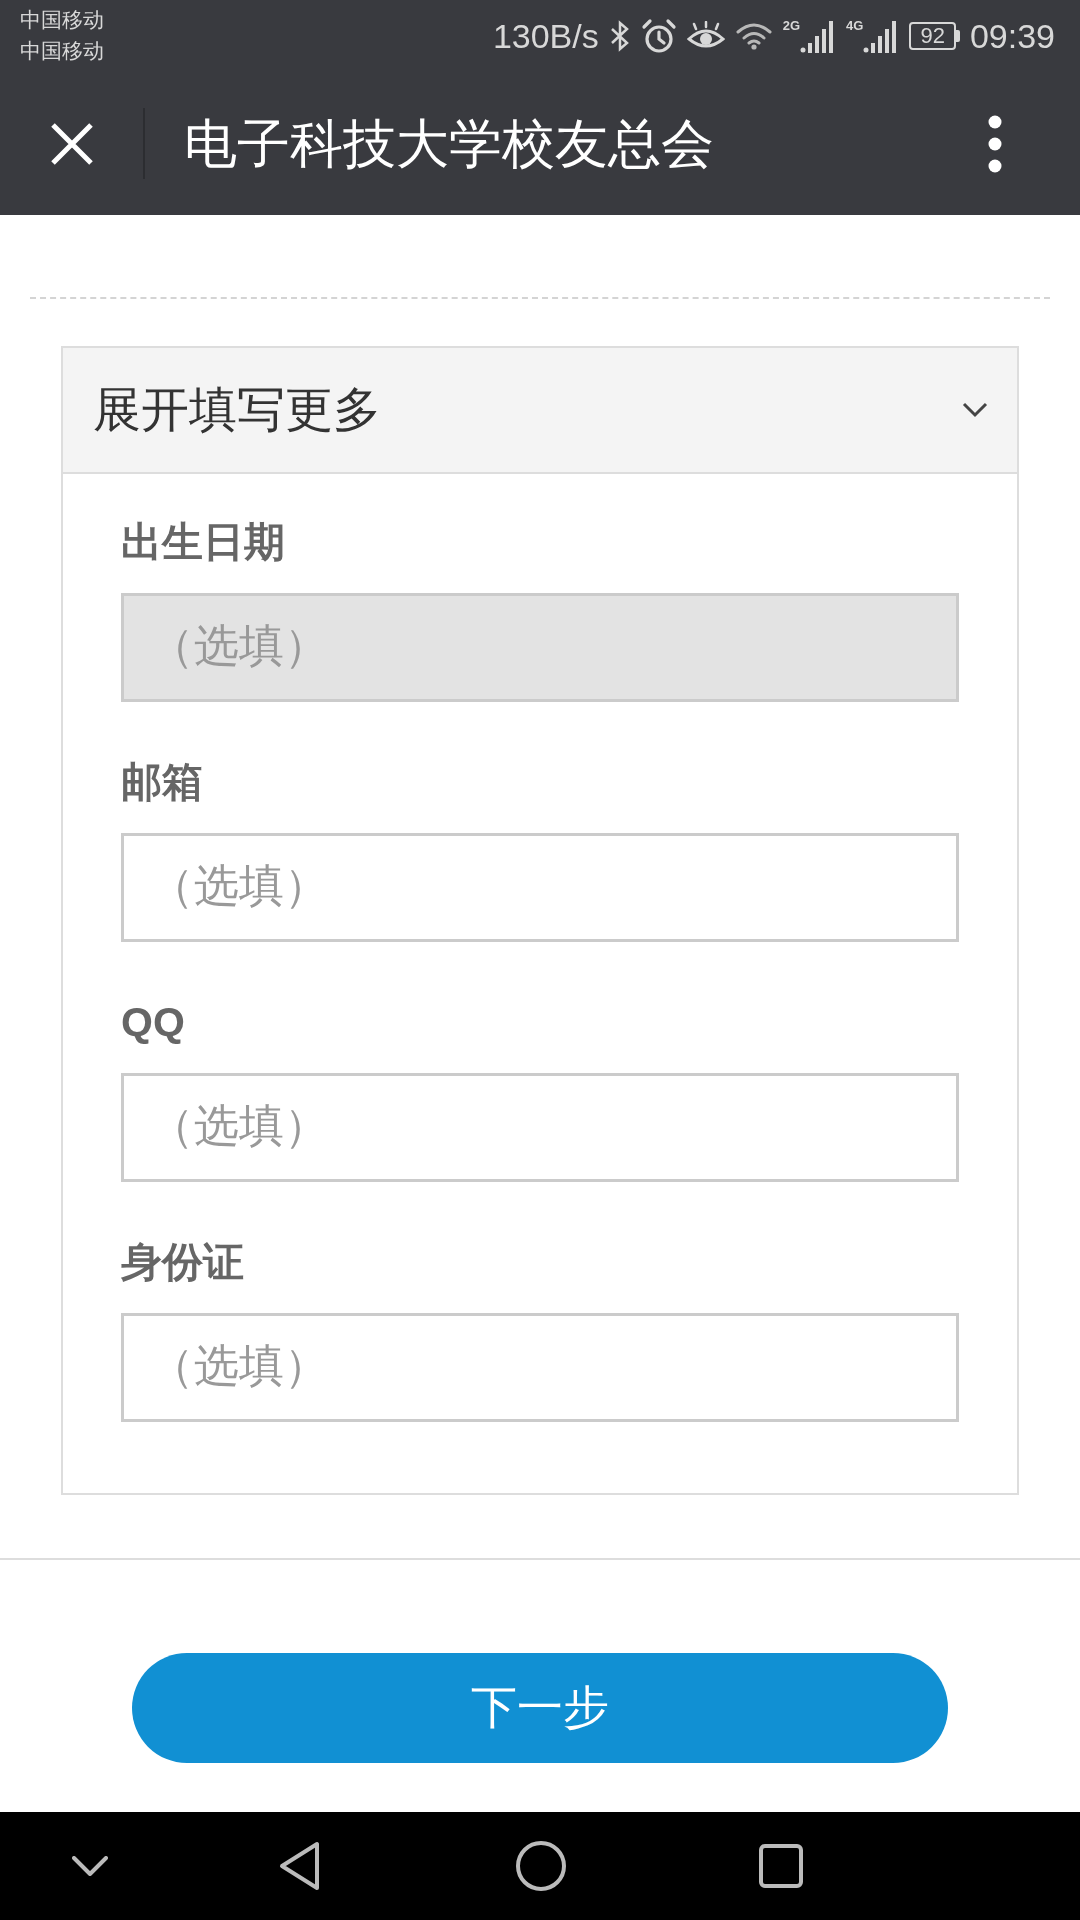 This screenshot has height=1920, width=1080. What do you see at coordinates (545, 36) in the screenshot?
I see `network-speed: 130B/s` at bounding box center [545, 36].